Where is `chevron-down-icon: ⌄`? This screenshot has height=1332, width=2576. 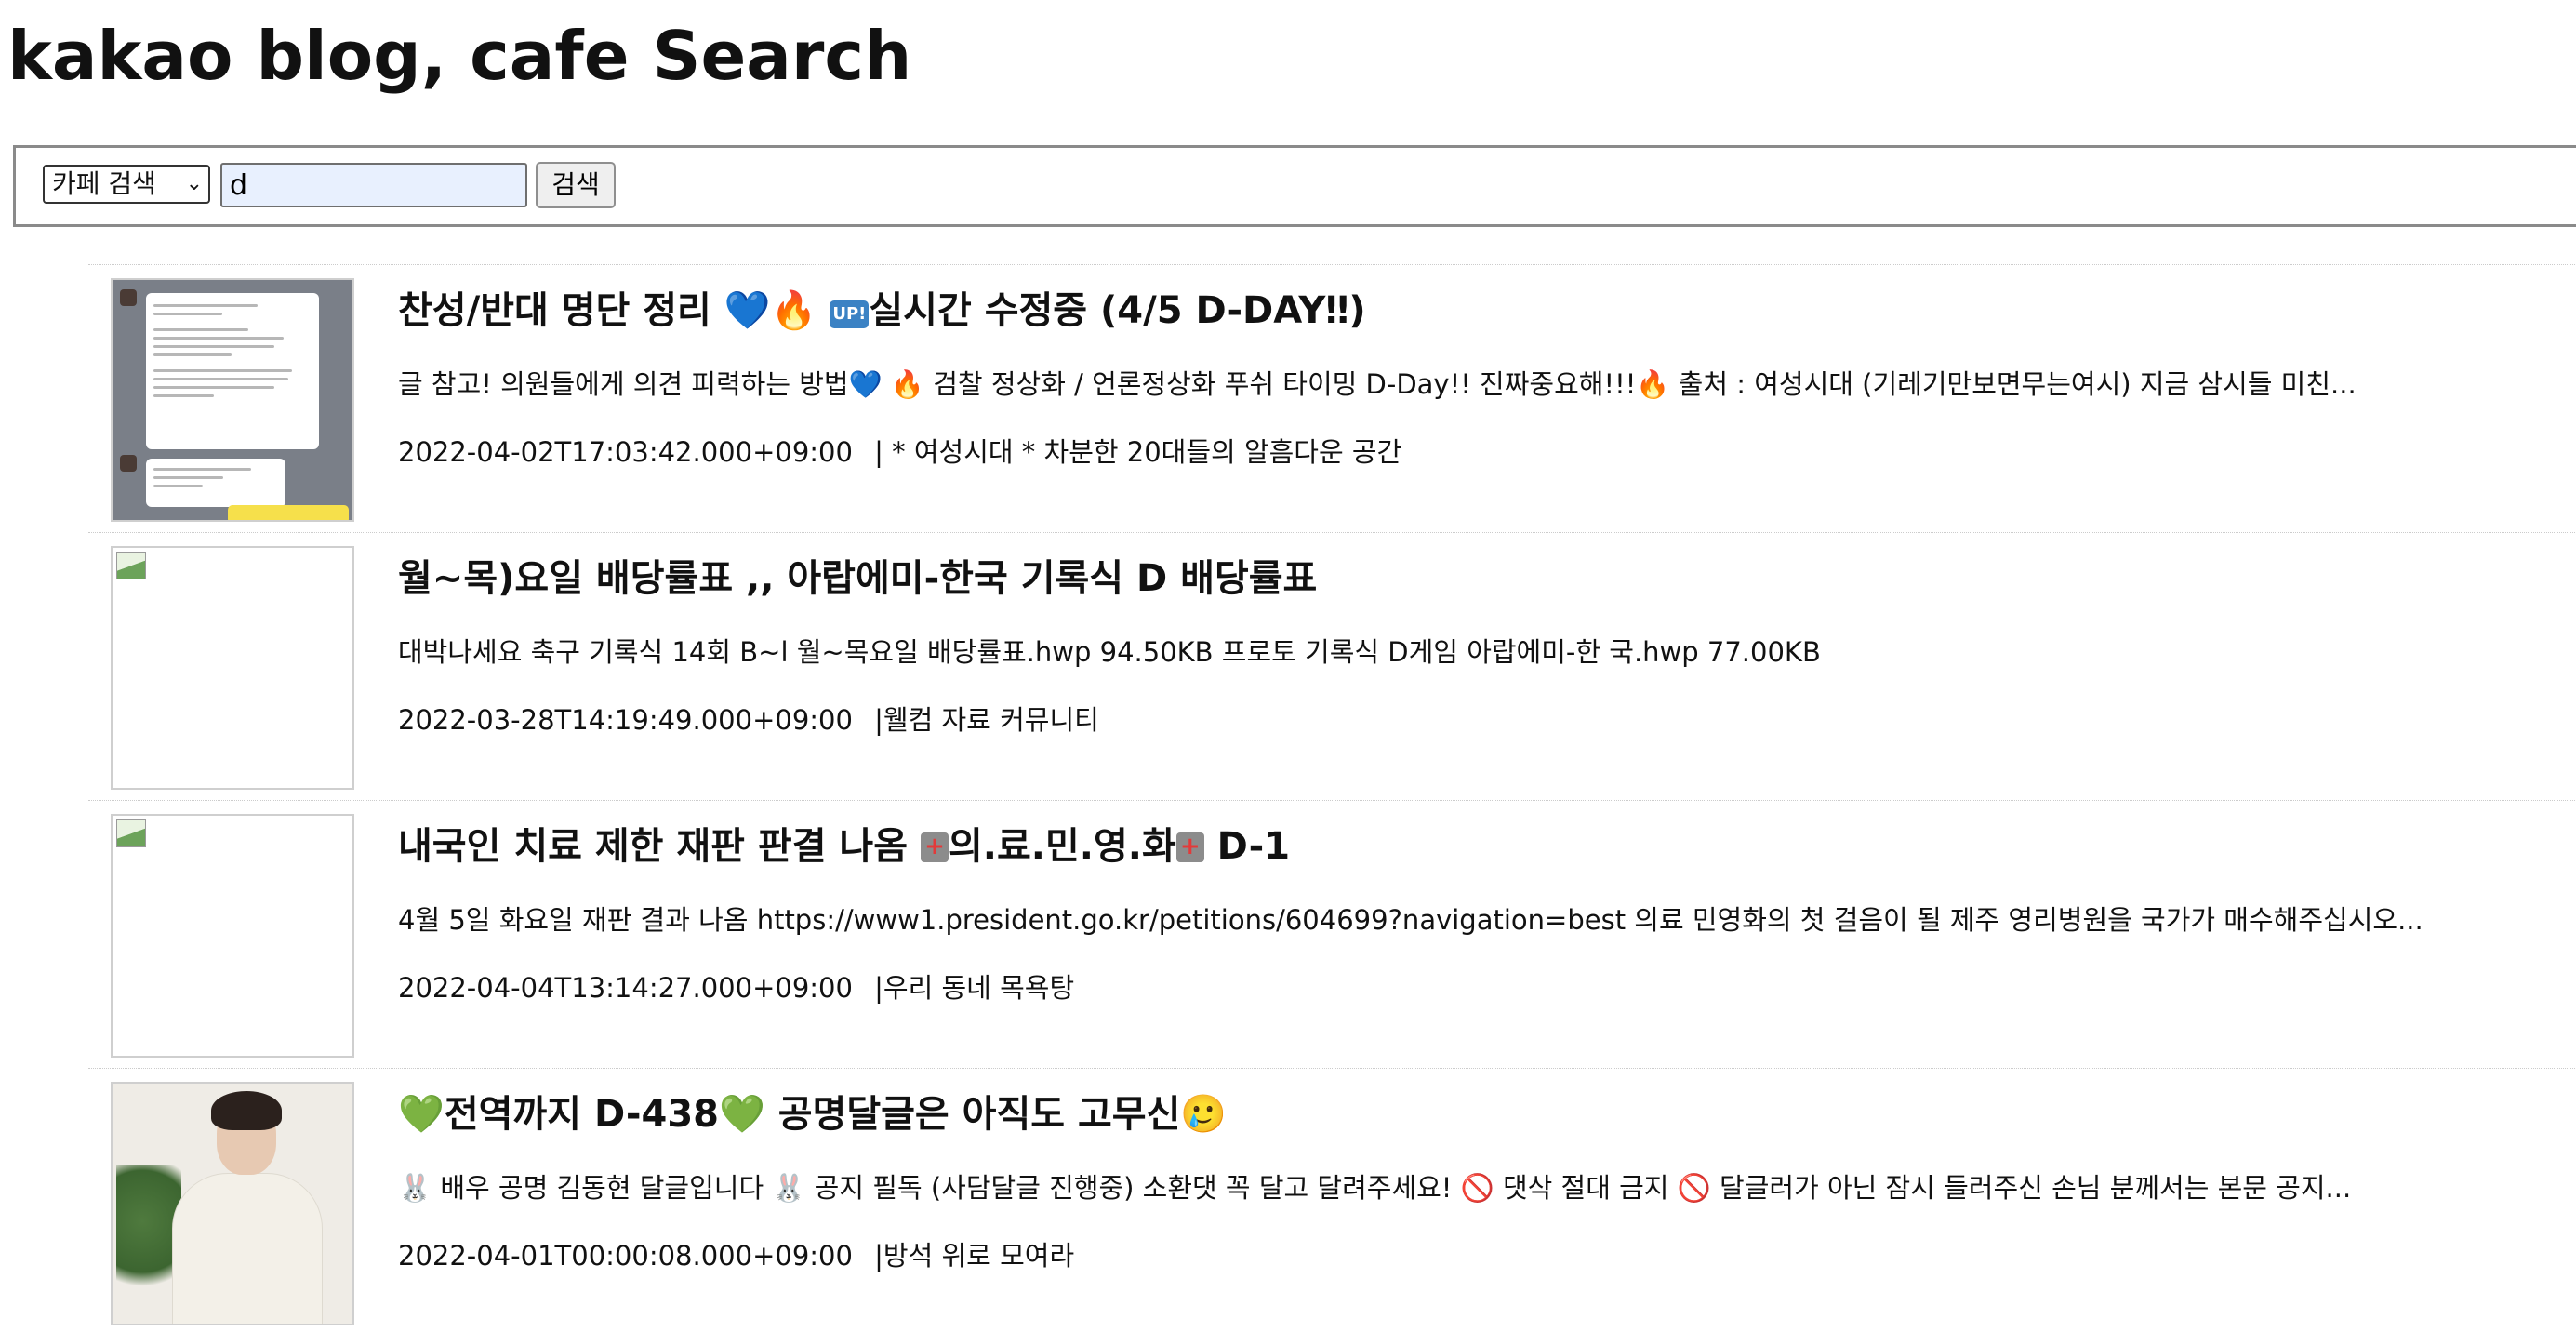 chevron-down-icon: ⌄ is located at coordinates (194, 183).